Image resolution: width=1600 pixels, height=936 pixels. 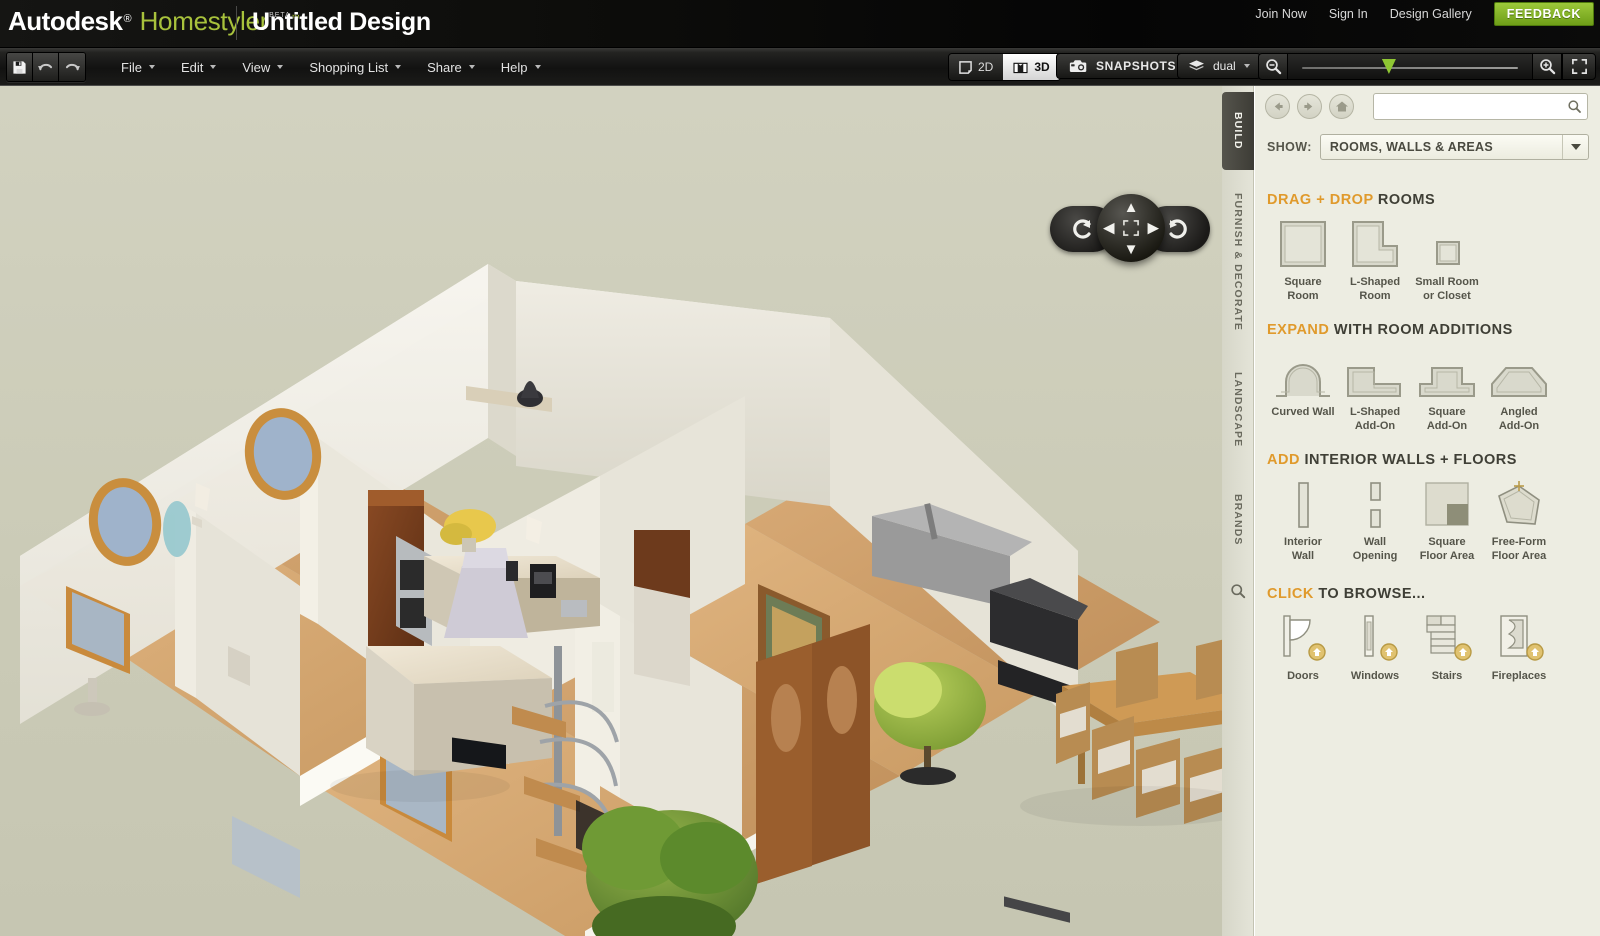 What do you see at coordinates (1348, 14) in the screenshot?
I see `sign-in-link: Sign In` at bounding box center [1348, 14].